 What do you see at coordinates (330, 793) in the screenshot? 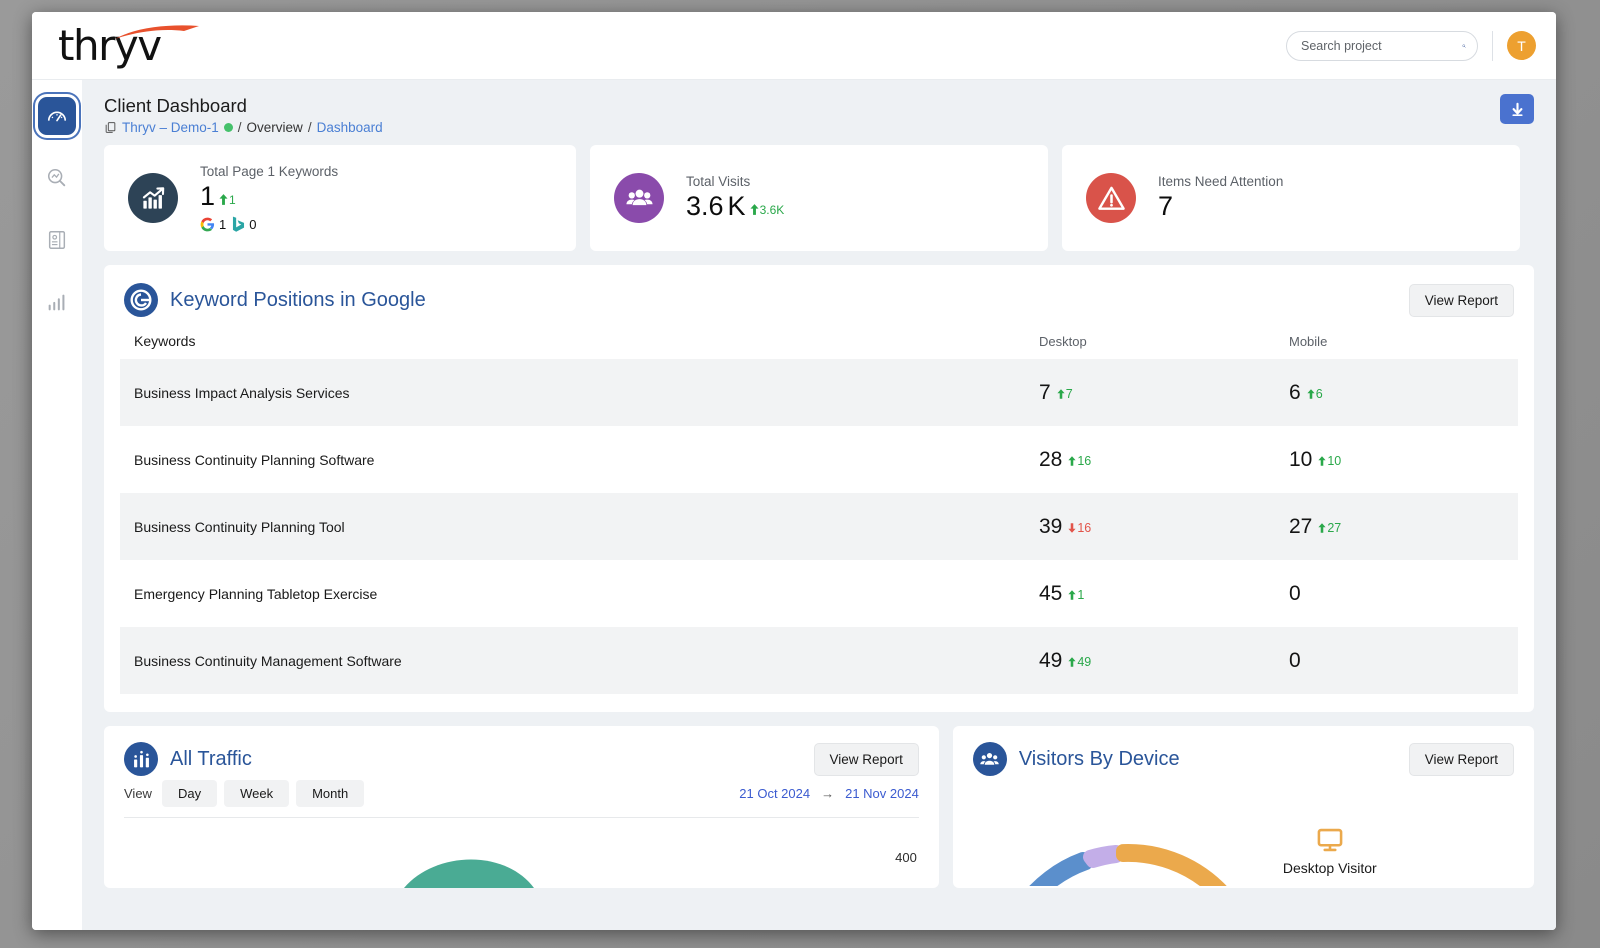
I see `range-month: Month` at bounding box center [330, 793].